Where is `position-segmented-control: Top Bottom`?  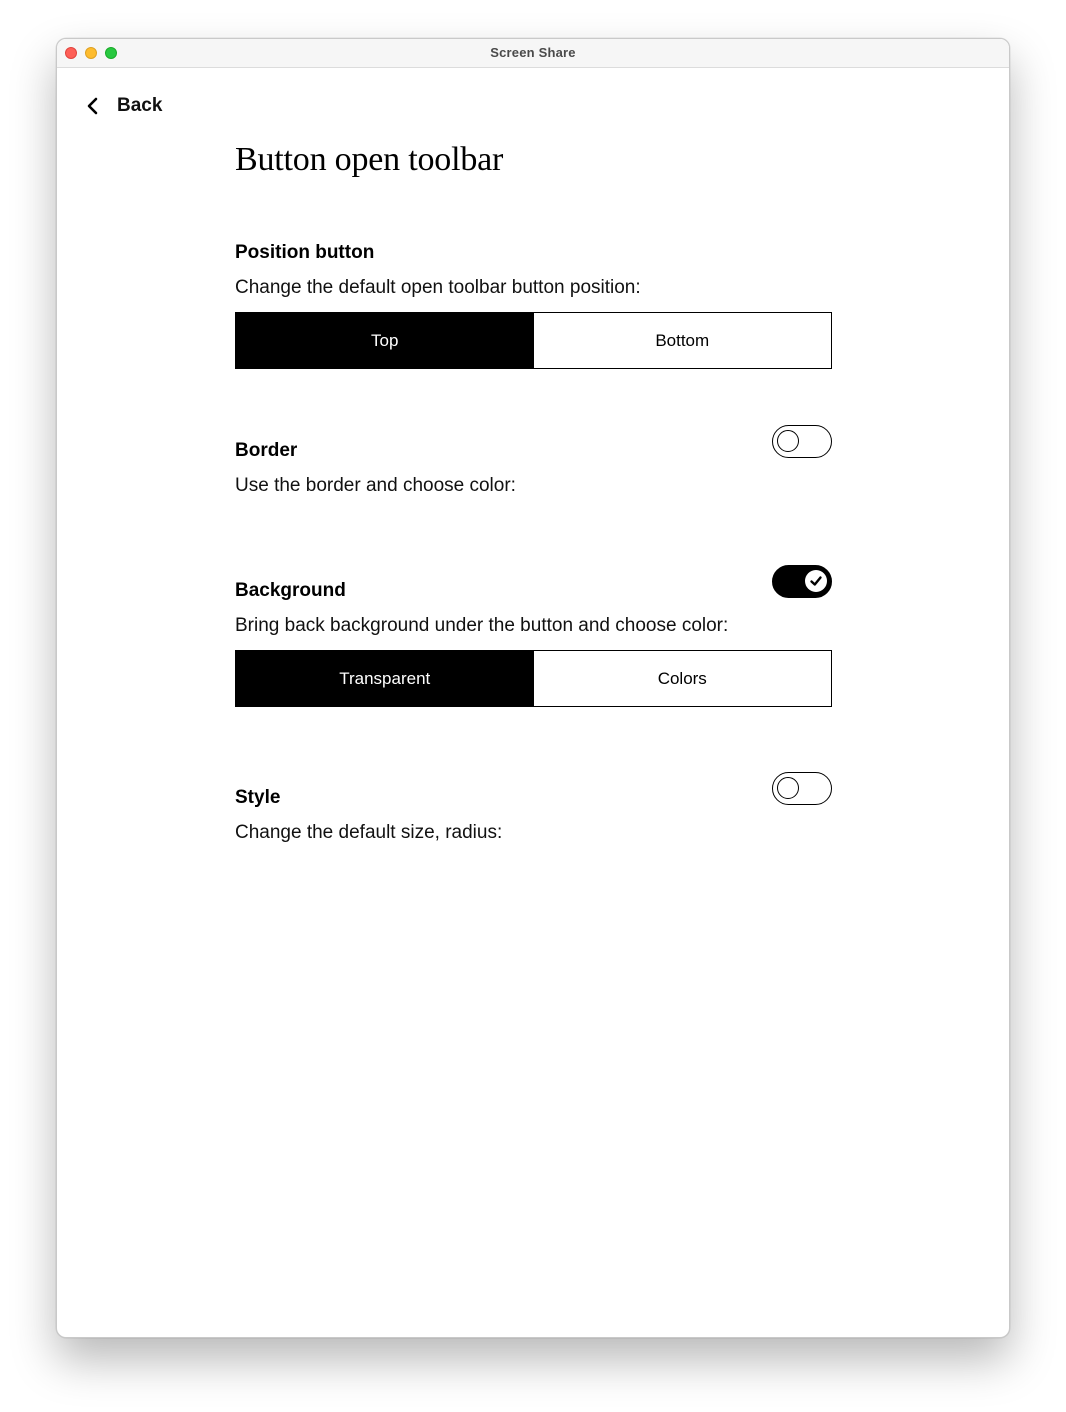
position-segmented-control: Top Bottom is located at coordinates (533, 340).